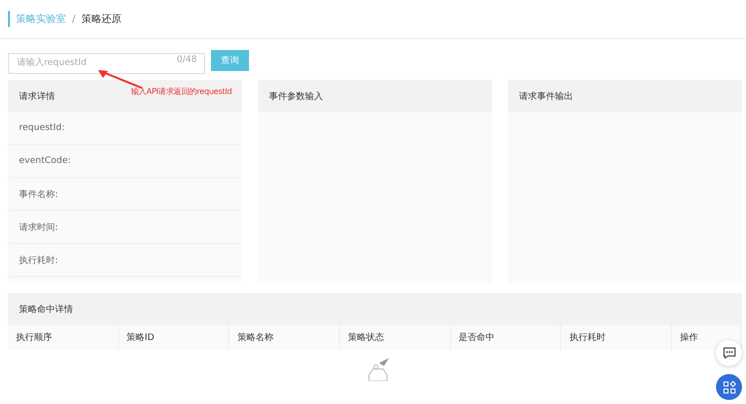  What do you see at coordinates (181, 91) in the screenshot?
I see `annotation-text: 输入API请求返回的requestId` at bounding box center [181, 91].